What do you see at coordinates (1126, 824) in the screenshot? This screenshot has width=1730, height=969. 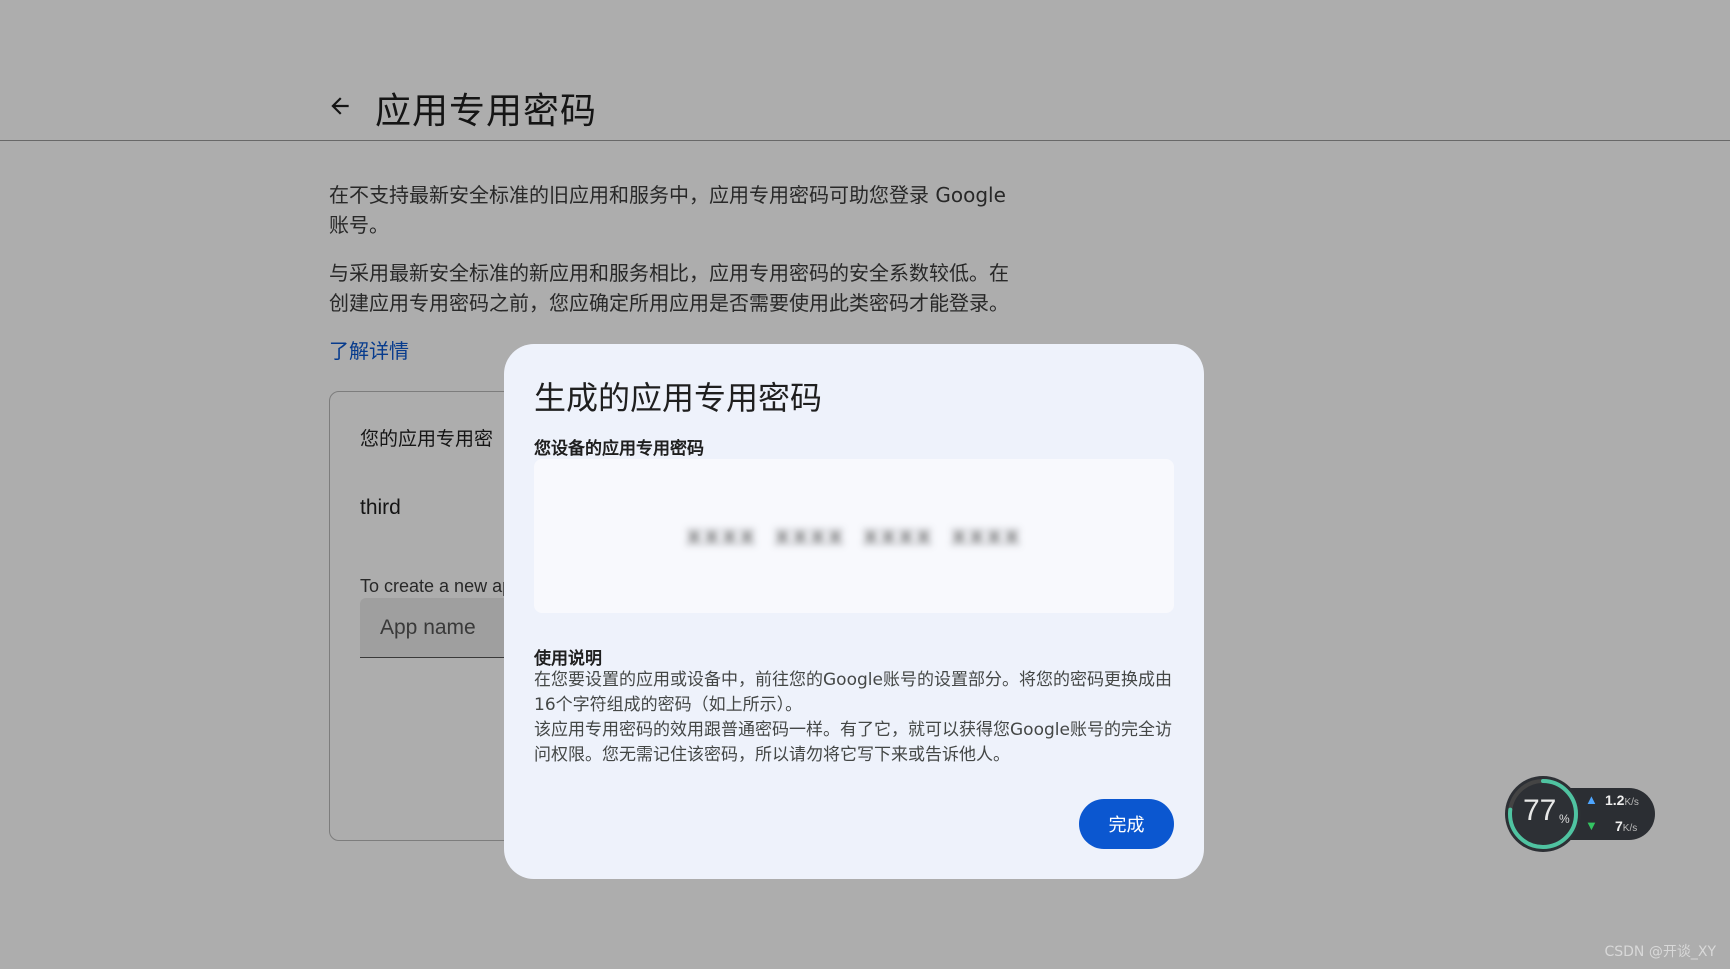 I see `done-button: 完成` at bounding box center [1126, 824].